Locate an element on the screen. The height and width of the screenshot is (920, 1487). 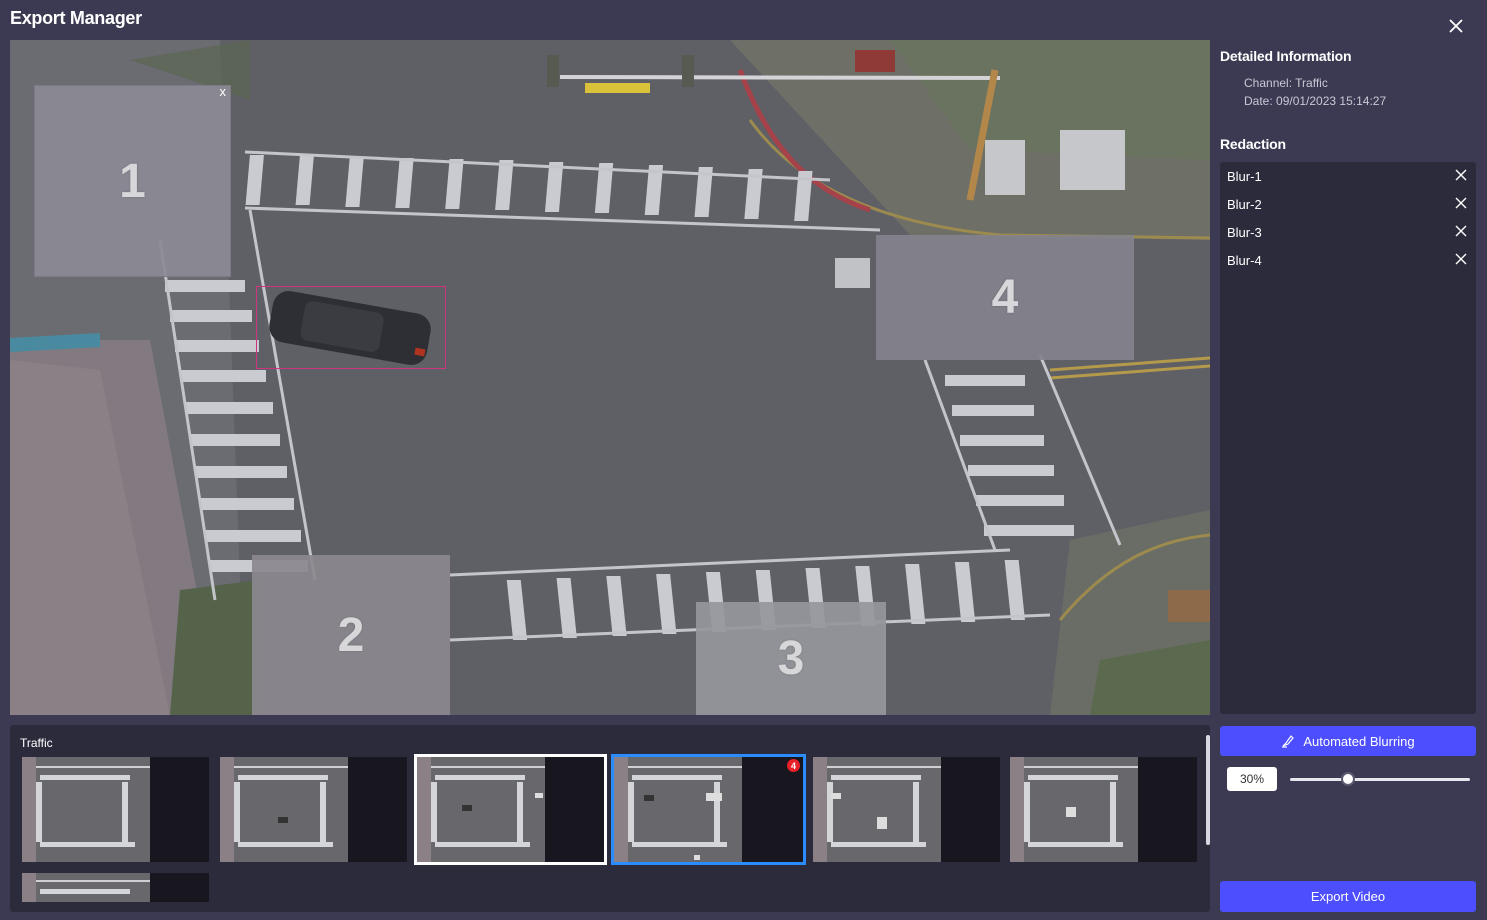
timeline-scrollbar is located at coordinates (1208, 790).